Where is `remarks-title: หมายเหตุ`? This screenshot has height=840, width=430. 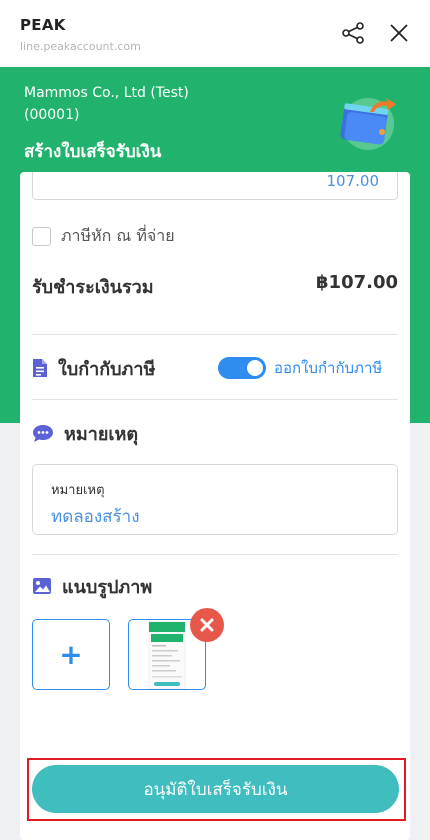 remarks-title: หมายเหตุ is located at coordinates (101, 434).